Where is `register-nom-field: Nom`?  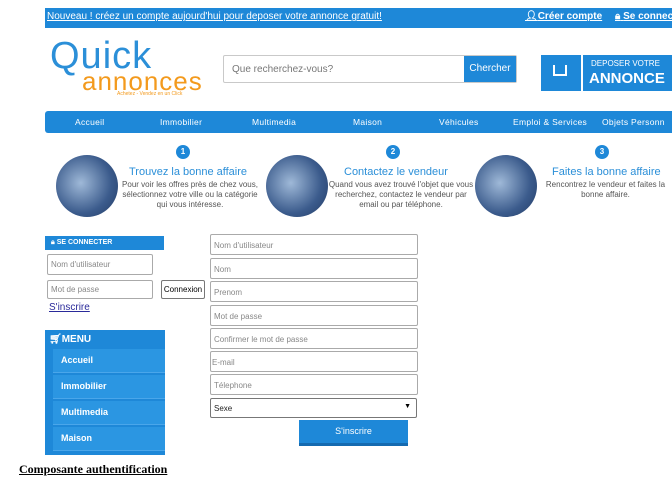
register-nom-field: Nom is located at coordinates (314, 268).